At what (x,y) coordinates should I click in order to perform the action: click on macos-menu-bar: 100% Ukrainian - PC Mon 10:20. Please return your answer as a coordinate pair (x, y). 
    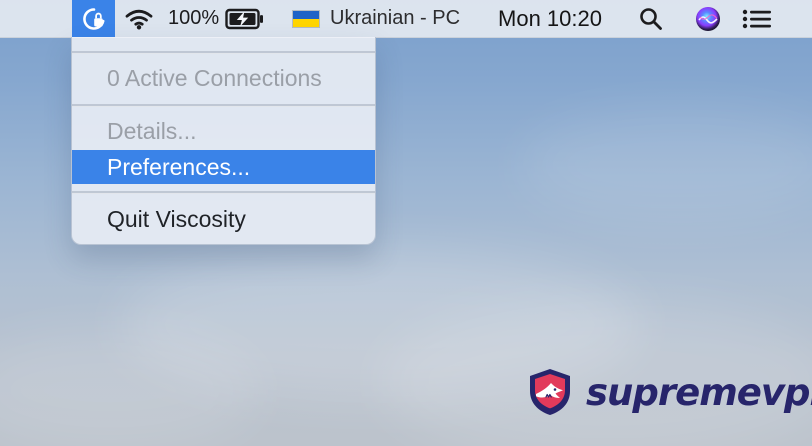
    Looking at the image, I should click on (406, 19).